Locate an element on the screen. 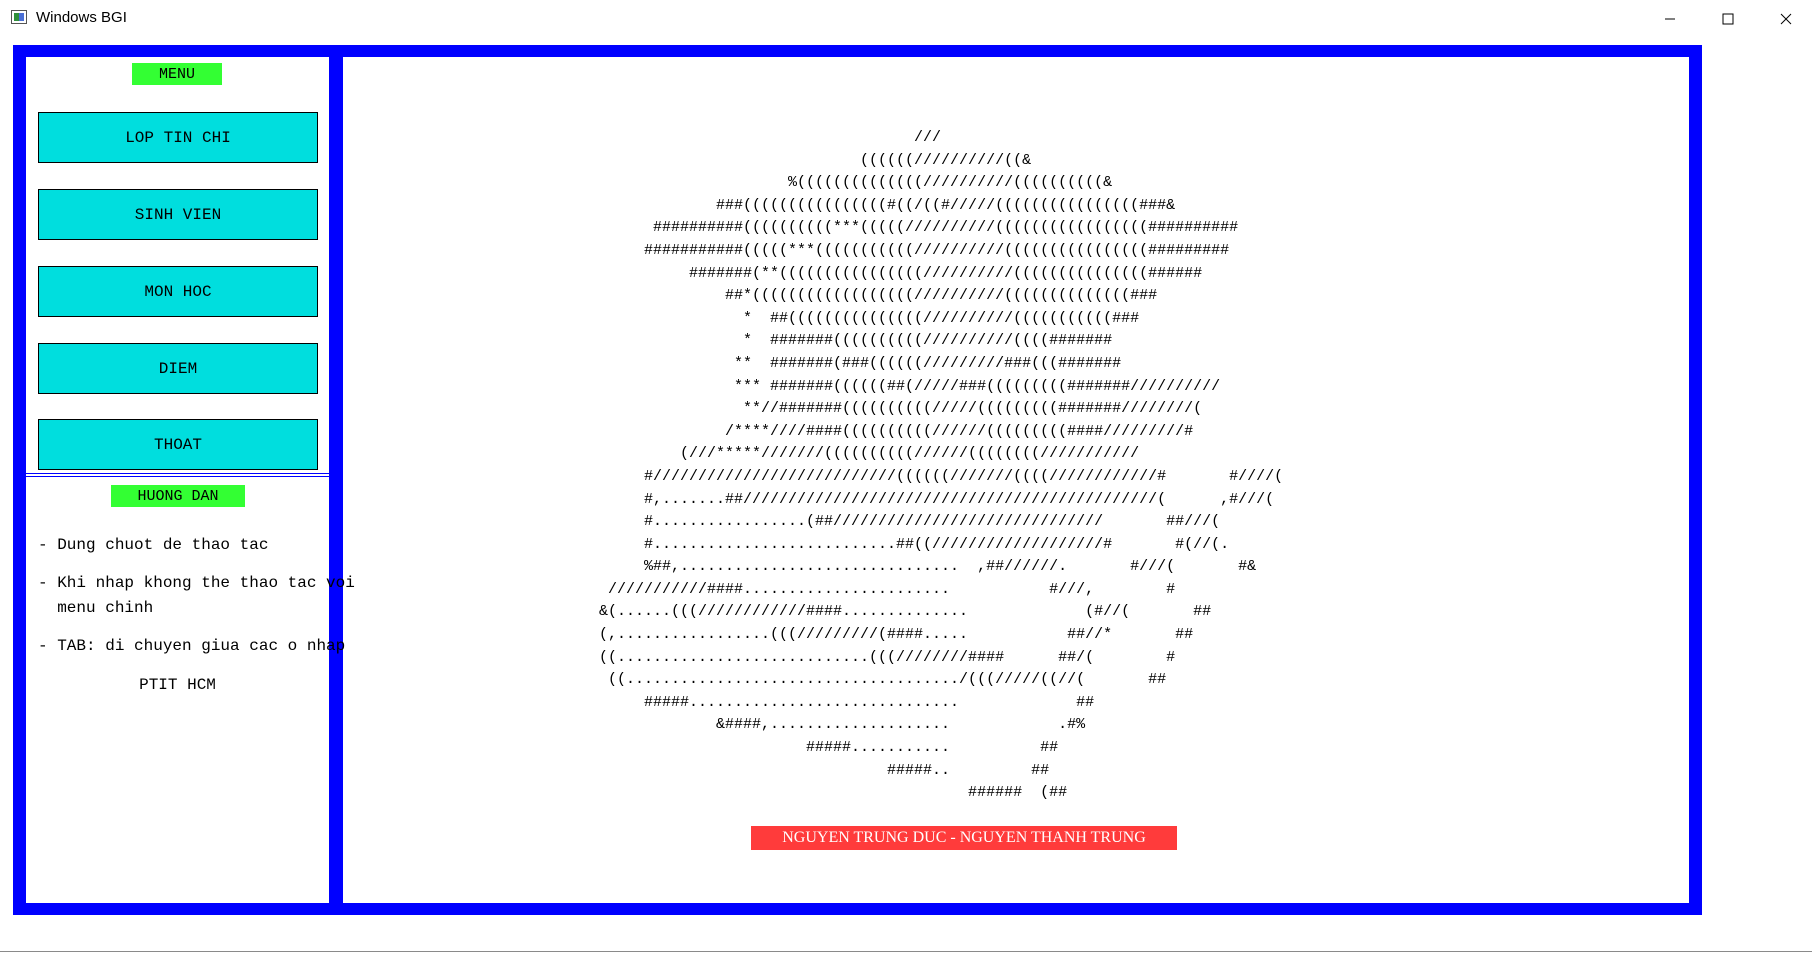 The image size is (1812, 956). menu-title: MENU is located at coordinates (177, 74).